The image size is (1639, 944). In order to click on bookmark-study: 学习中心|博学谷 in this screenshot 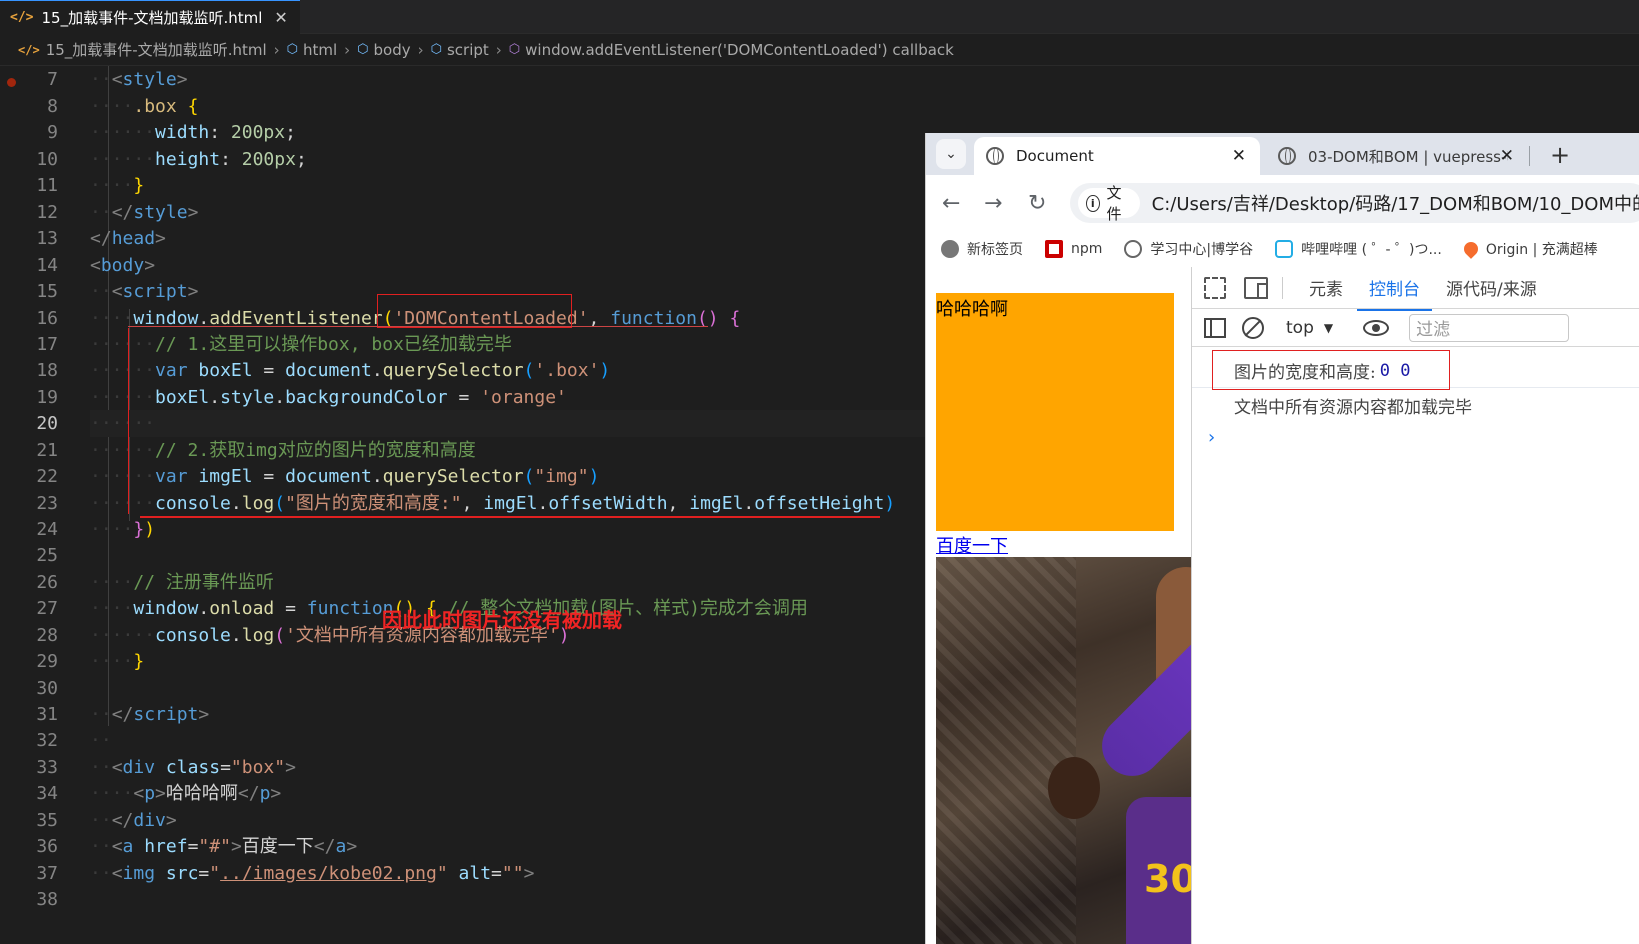, I will do `click(1188, 249)`.